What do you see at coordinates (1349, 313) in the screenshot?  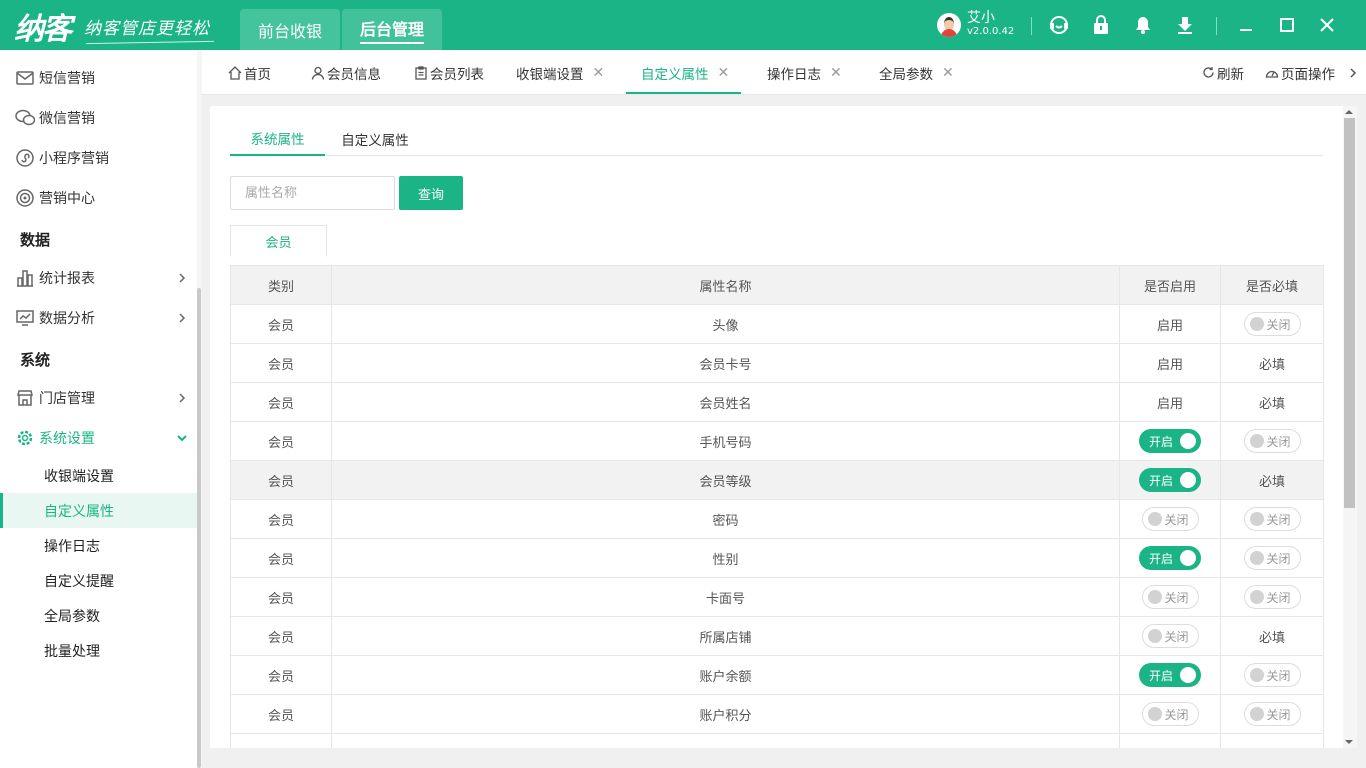 I see `main-scrollbar-thumb` at bounding box center [1349, 313].